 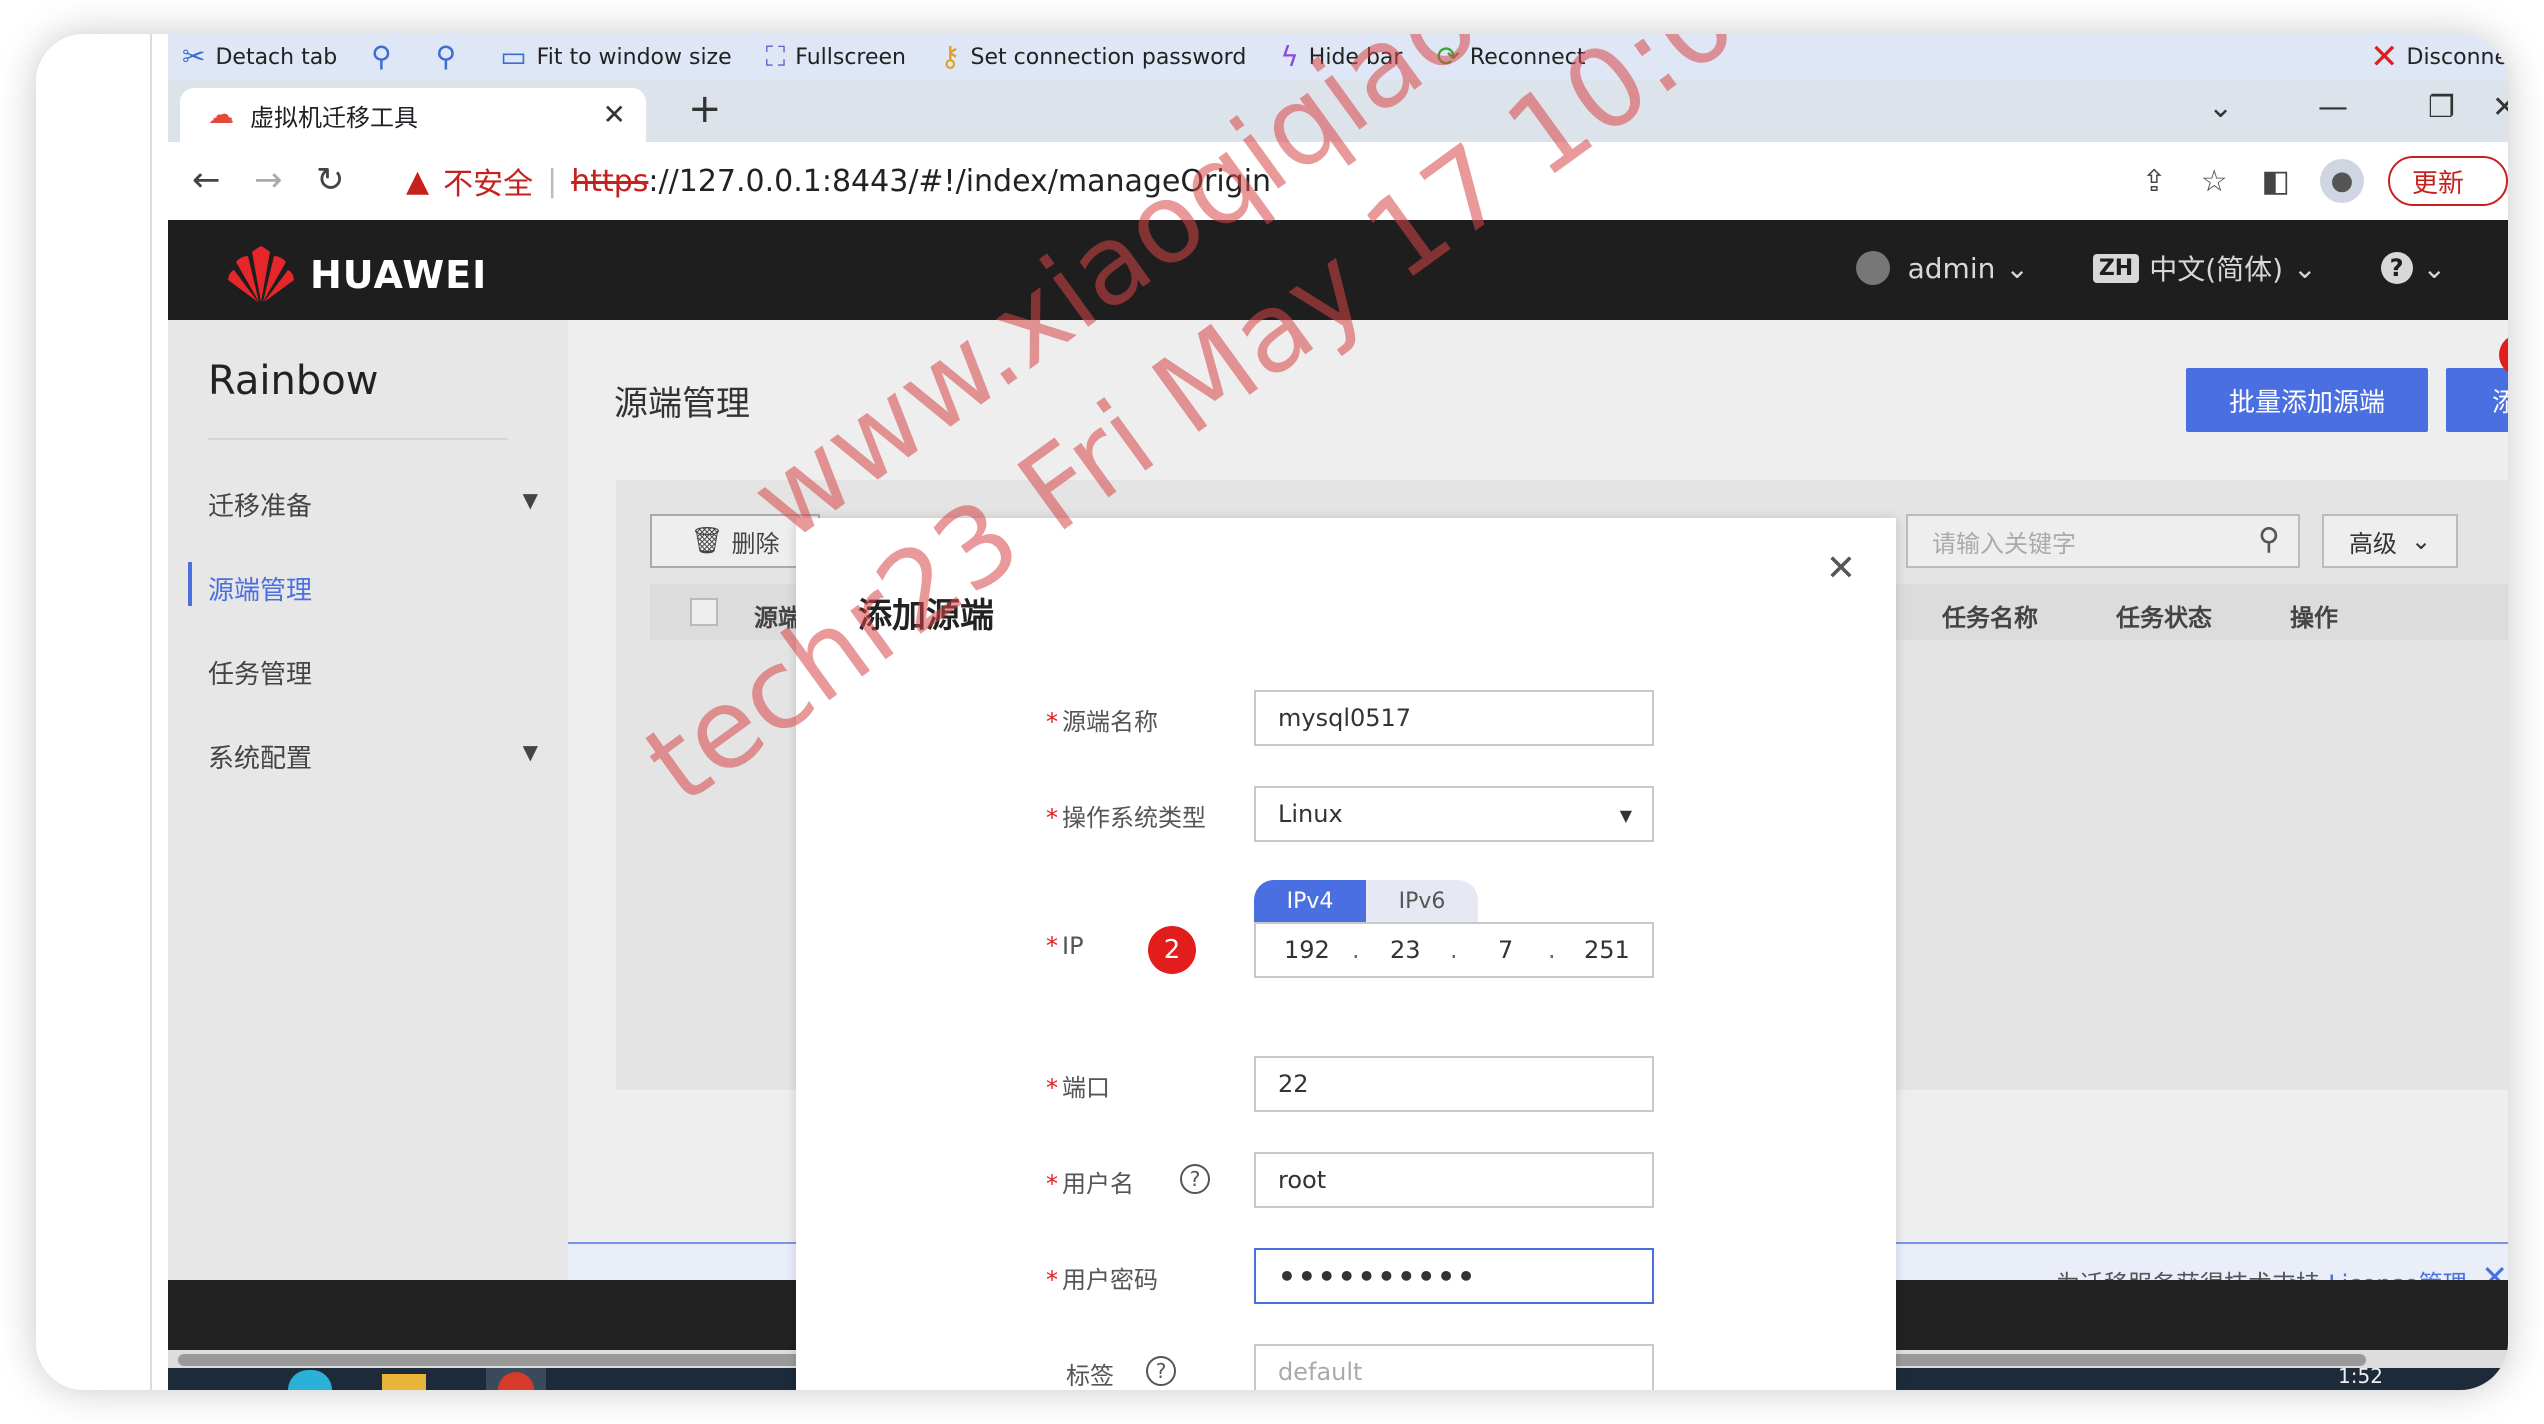 I want to click on forward-arrow-icon: →, so click(x=268, y=180).